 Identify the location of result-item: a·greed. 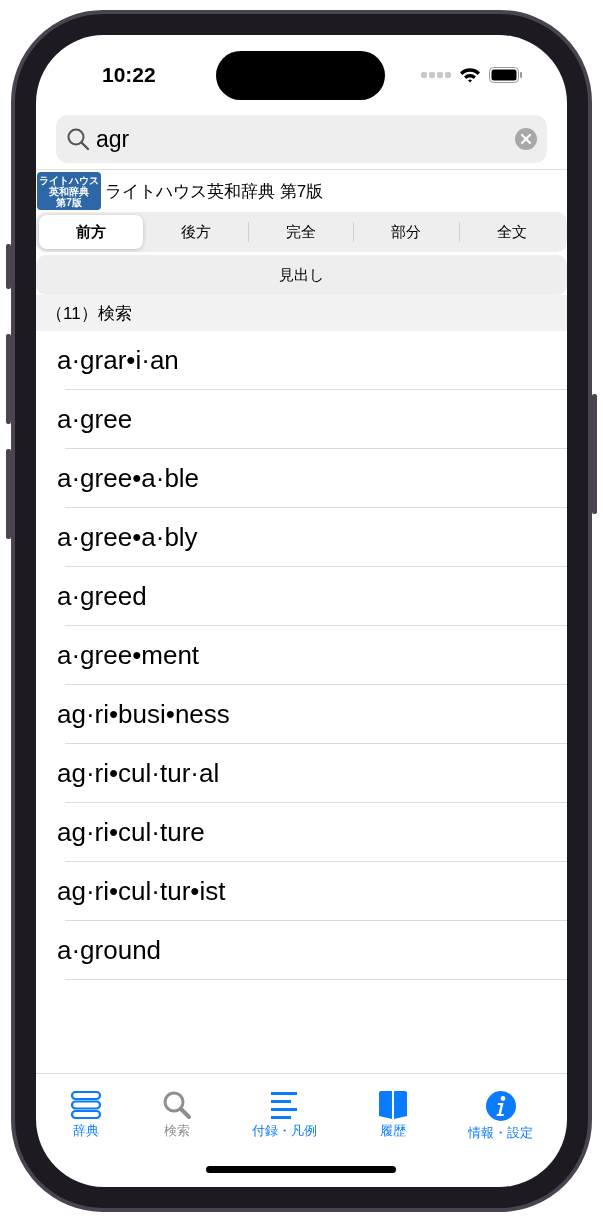
(102, 596).